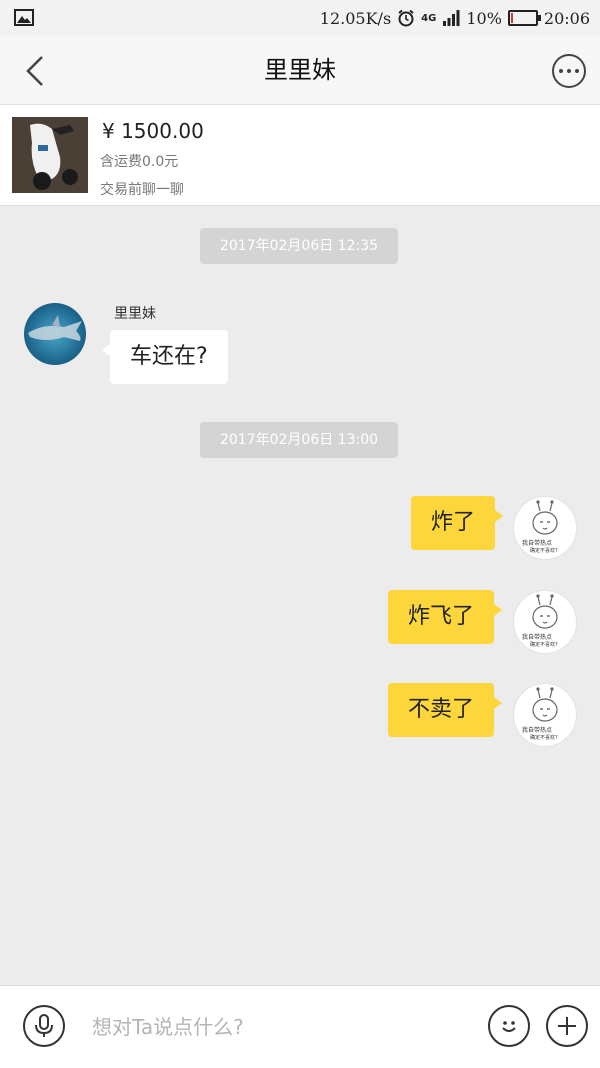 Image resolution: width=600 pixels, height=1068 pixels. I want to click on more-button, so click(569, 71).